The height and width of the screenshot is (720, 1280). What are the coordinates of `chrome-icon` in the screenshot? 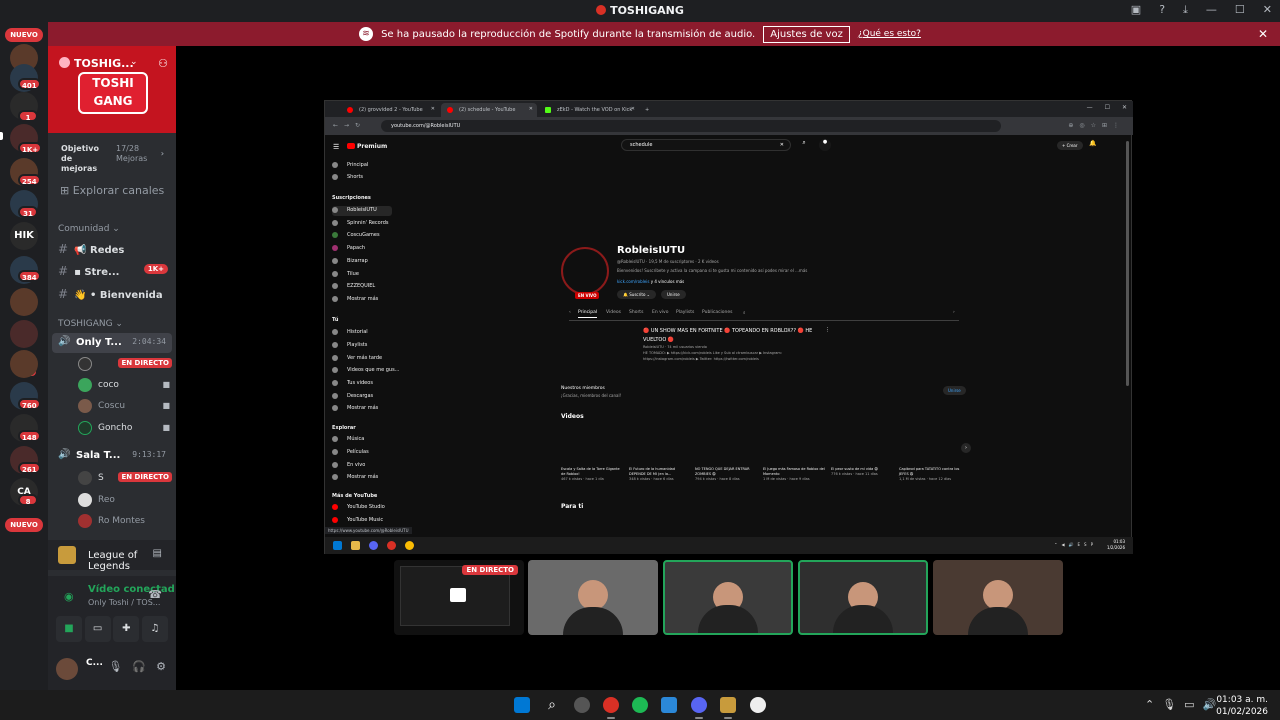 It's located at (409, 545).